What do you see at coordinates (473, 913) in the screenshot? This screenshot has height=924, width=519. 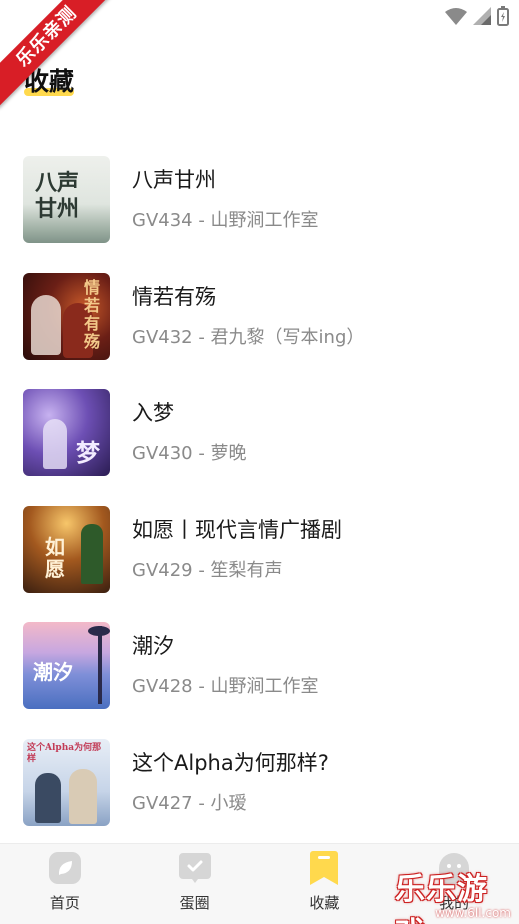 I see `watermark-url: www.6ll.com` at bounding box center [473, 913].